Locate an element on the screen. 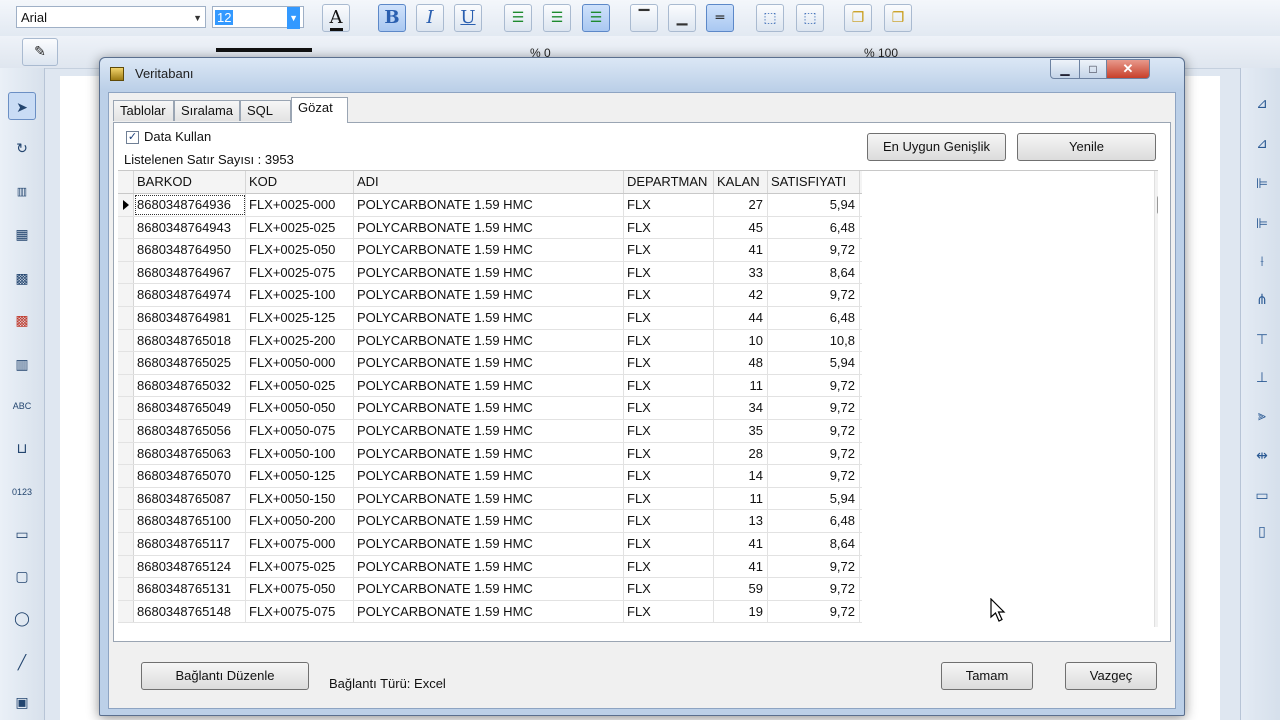 The height and width of the screenshot is (720, 1280). table-cell: 10 is located at coordinates (741, 340).